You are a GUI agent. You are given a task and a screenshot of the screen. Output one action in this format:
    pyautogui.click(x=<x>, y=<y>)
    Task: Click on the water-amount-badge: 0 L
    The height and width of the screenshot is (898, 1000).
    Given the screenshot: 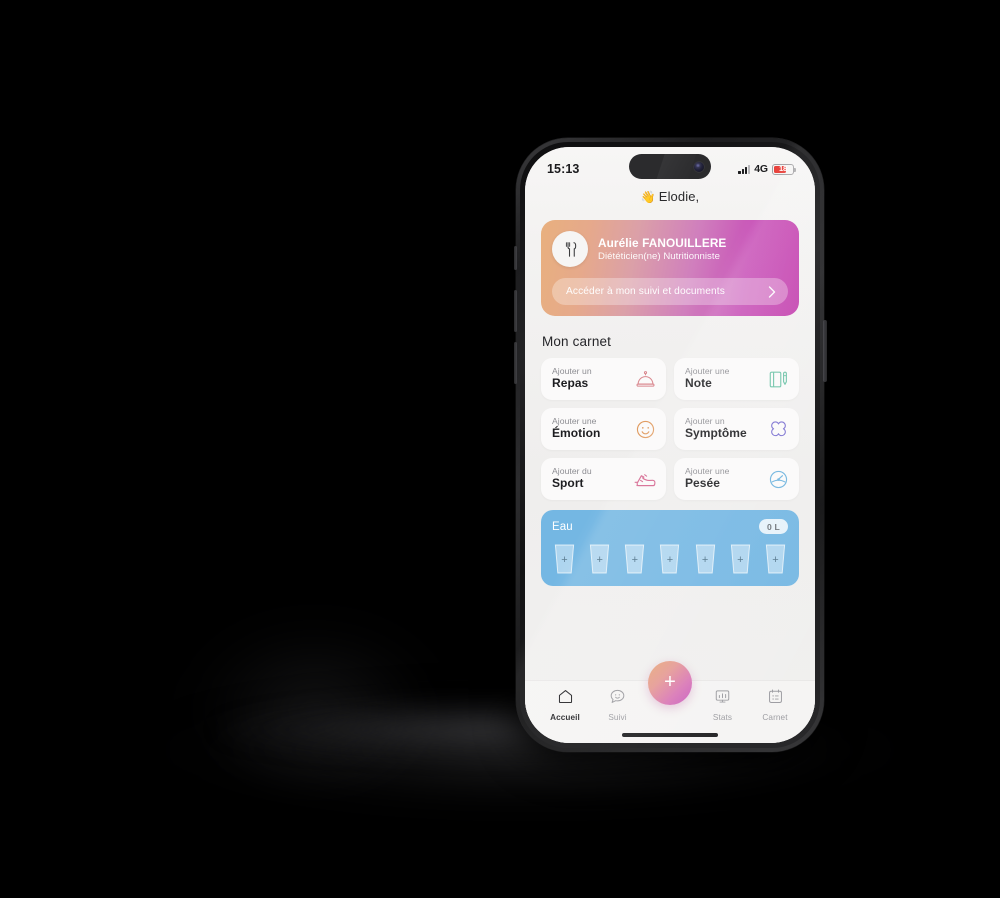 What is the action you would take?
    pyautogui.click(x=773, y=526)
    